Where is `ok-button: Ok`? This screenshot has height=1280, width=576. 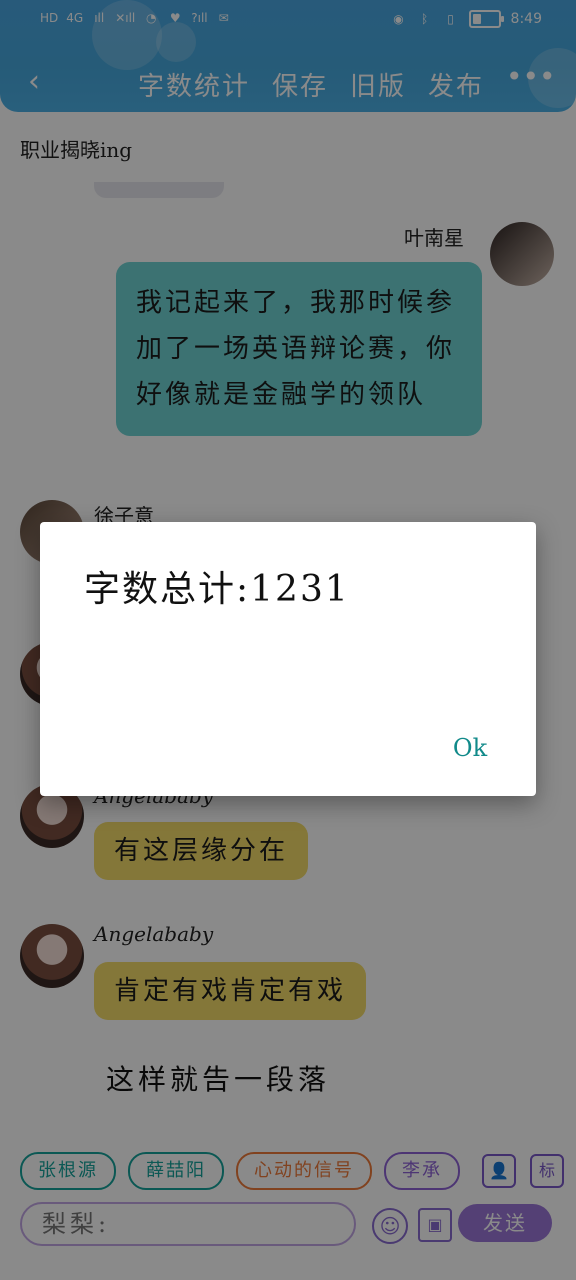 ok-button: Ok is located at coordinates (470, 748).